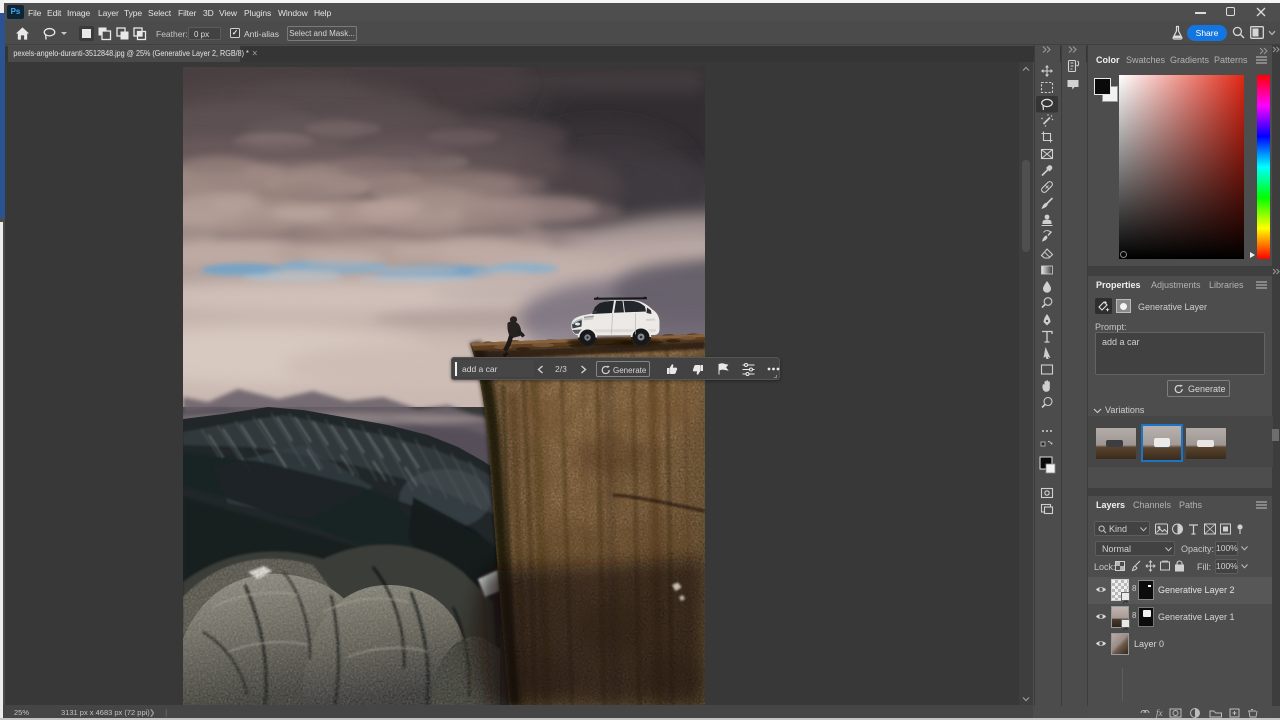 This screenshot has height=720, width=1280. Describe the element at coordinates (1159, 713) in the screenshot. I see `svg-text: fx` at that location.